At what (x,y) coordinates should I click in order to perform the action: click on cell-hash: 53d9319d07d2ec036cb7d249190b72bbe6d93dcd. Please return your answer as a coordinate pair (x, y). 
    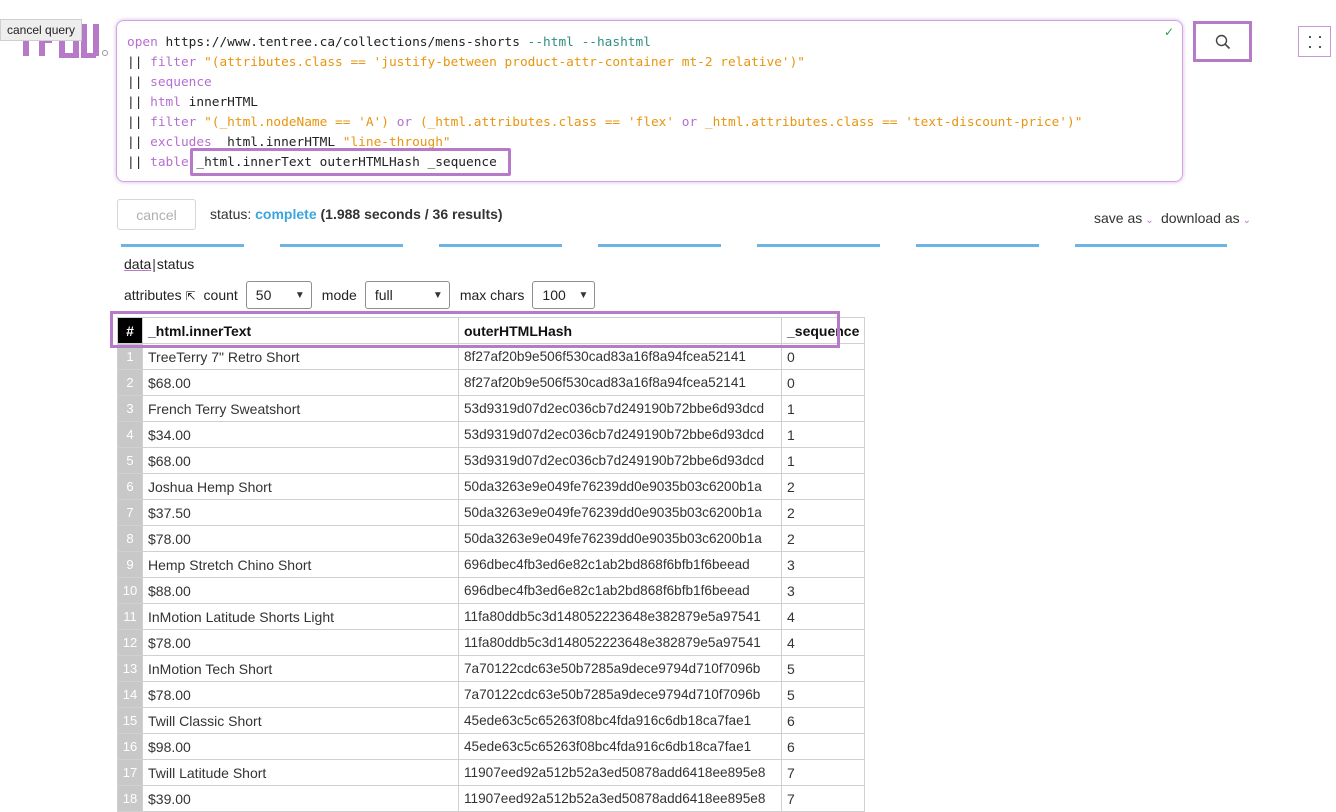
    Looking at the image, I should click on (620, 434).